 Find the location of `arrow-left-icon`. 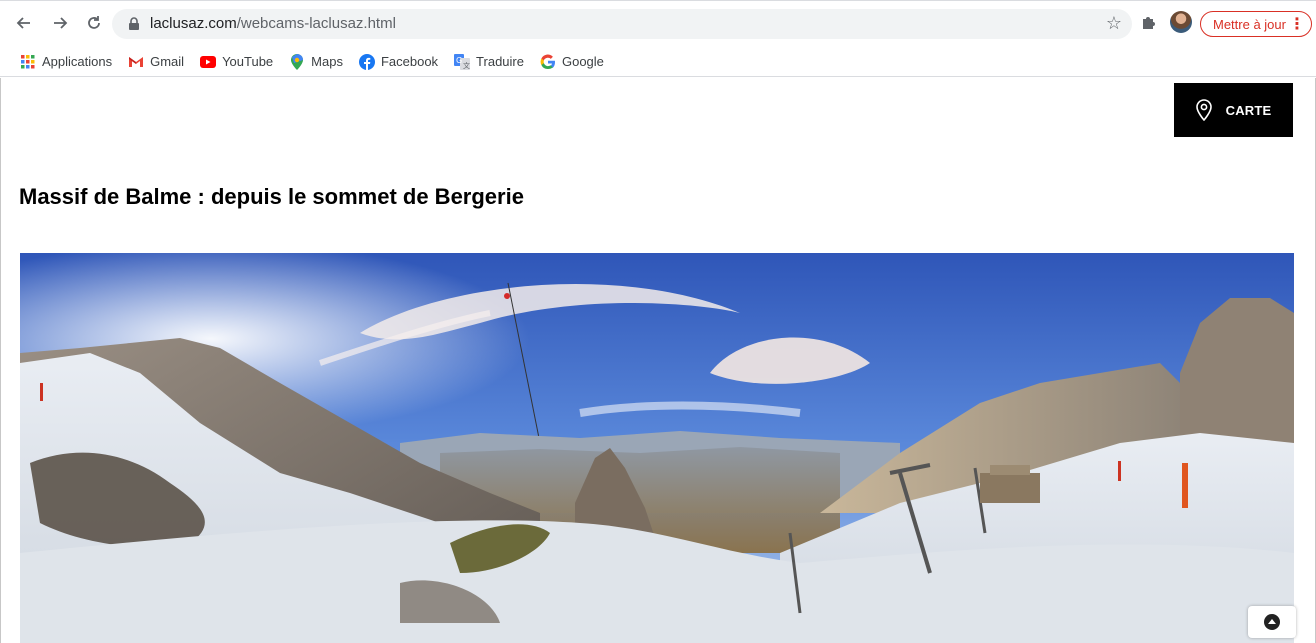

arrow-left-icon is located at coordinates (23, 23).